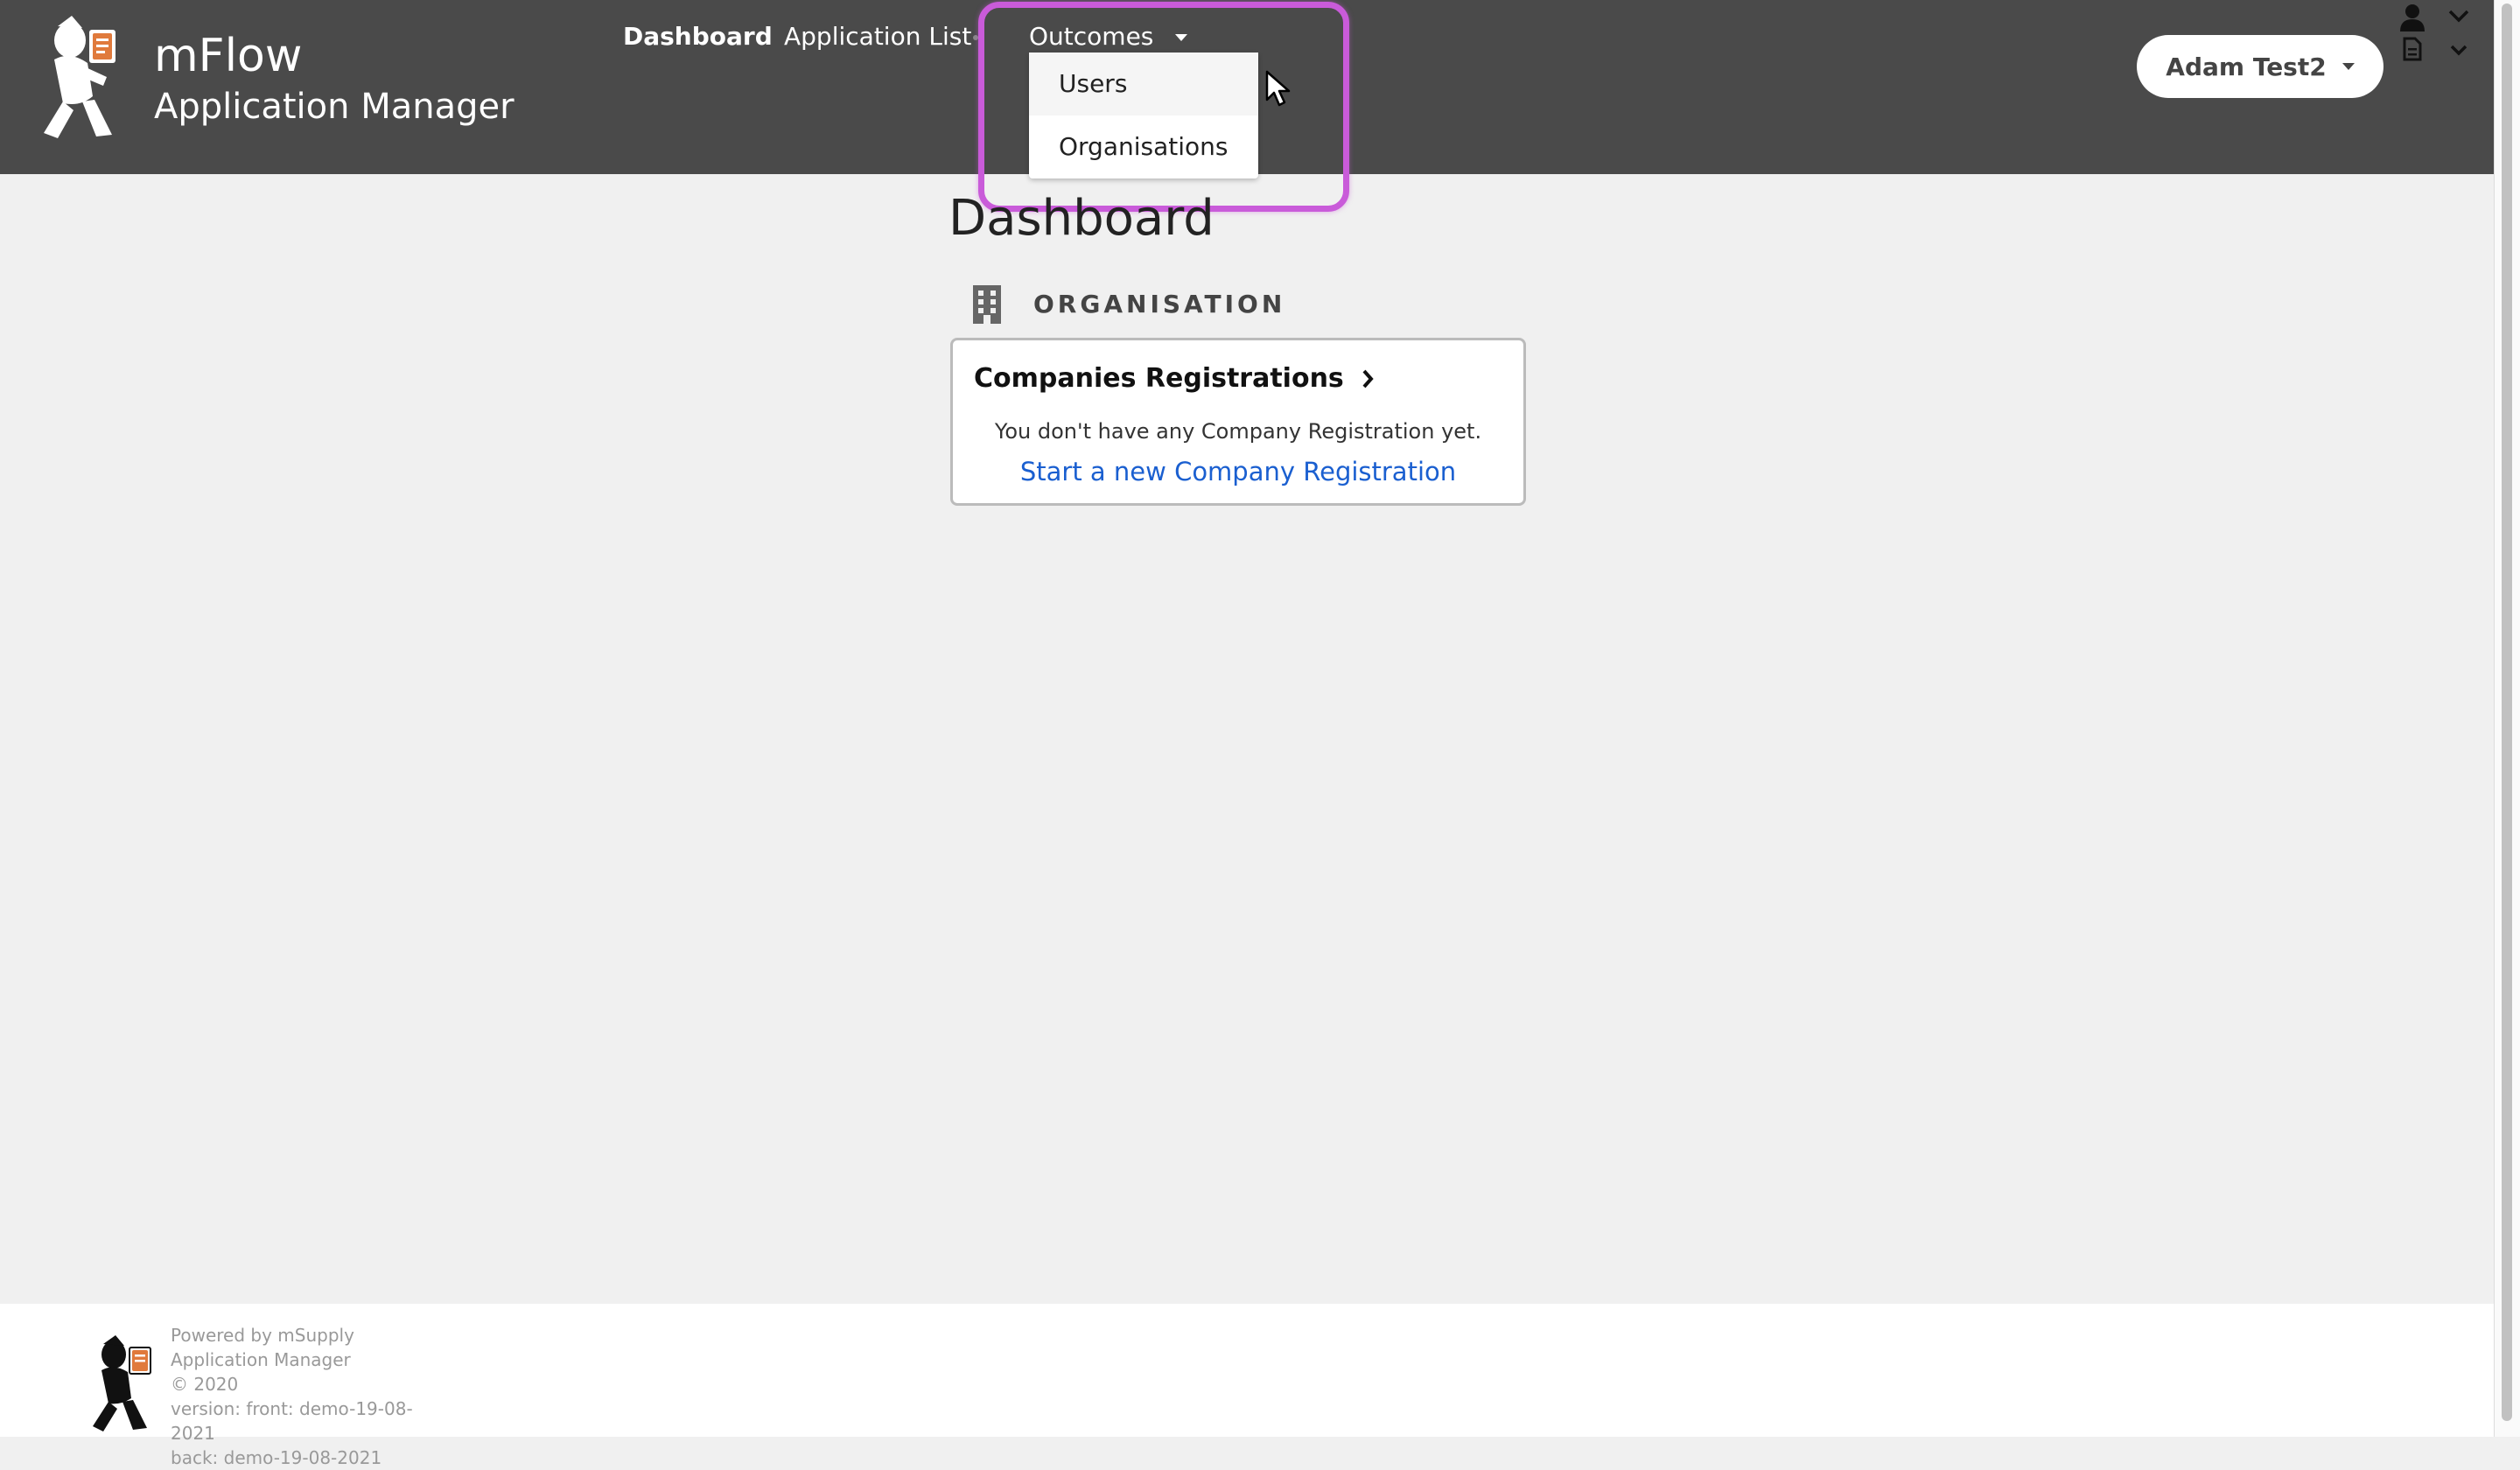  Describe the element at coordinates (2412, 18) in the screenshot. I see `person-icon` at that location.